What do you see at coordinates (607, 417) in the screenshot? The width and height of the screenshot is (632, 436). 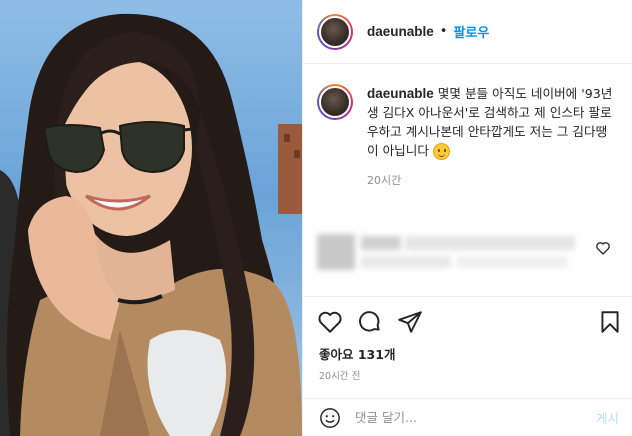 I see `post-comment-button: 게시` at bounding box center [607, 417].